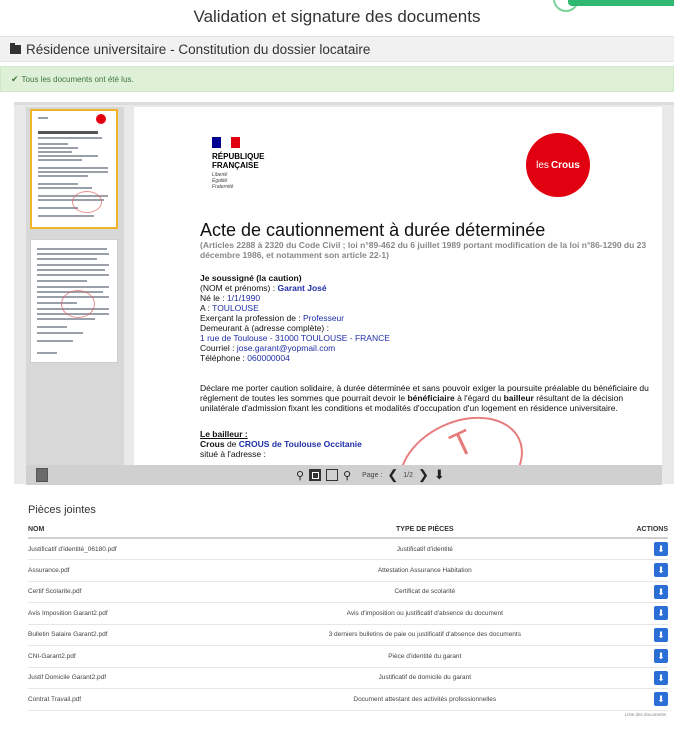 The height and width of the screenshot is (747, 674). Describe the element at coordinates (238, 288) in the screenshot. I see `nom-label: (NOM et prénoms) :` at that location.